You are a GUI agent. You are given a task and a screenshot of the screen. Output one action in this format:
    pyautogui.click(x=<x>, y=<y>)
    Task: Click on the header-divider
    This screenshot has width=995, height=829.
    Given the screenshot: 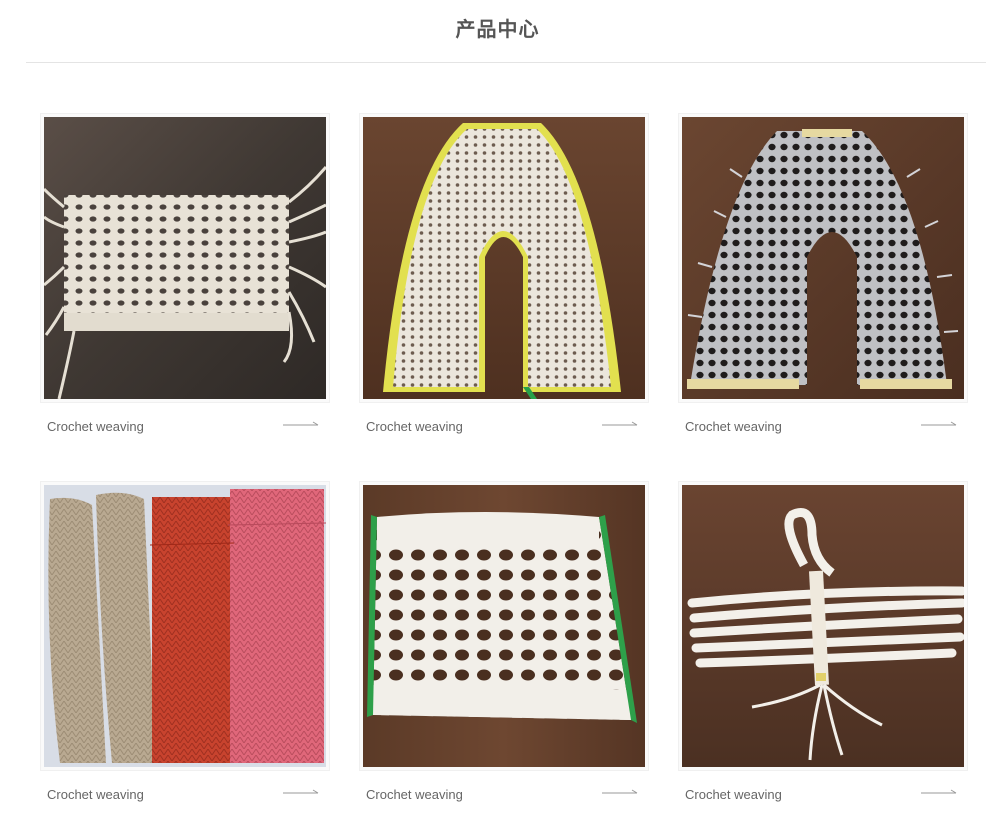 What is the action you would take?
    pyautogui.click(x=506, y=62)
    